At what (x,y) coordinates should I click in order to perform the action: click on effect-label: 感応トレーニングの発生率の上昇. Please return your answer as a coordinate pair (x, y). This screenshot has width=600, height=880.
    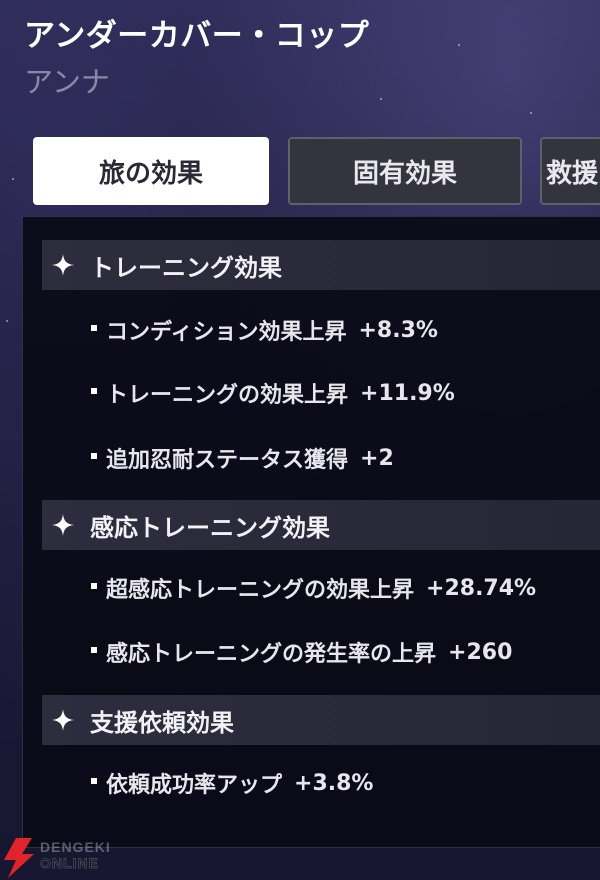
    Looking at the image, I should click on (271, 654).